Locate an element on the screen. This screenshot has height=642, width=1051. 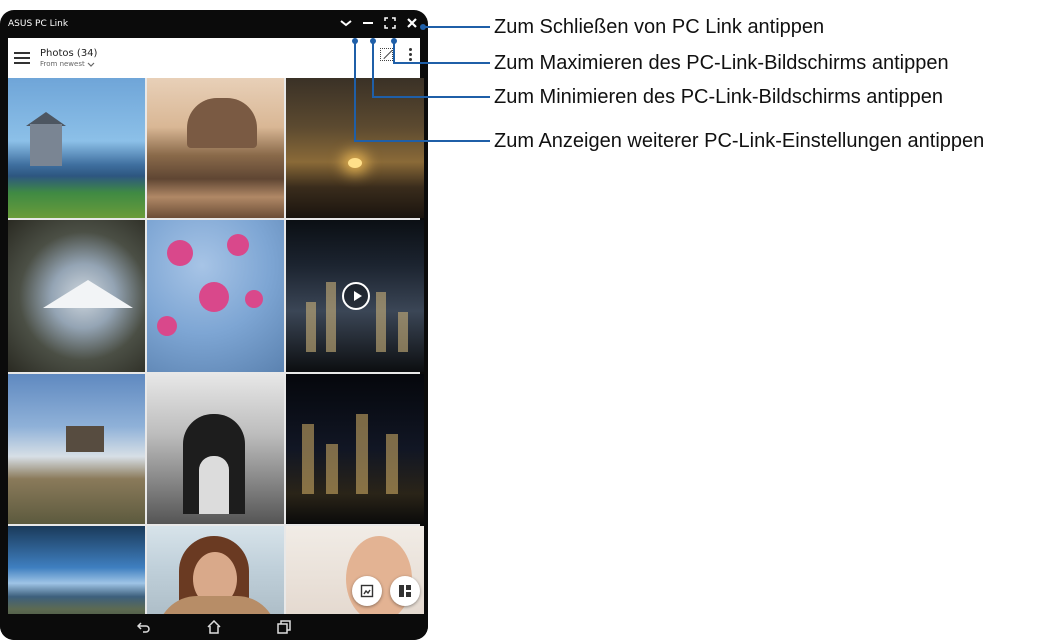
settings-callout-line is located at coordinates (422, 91).